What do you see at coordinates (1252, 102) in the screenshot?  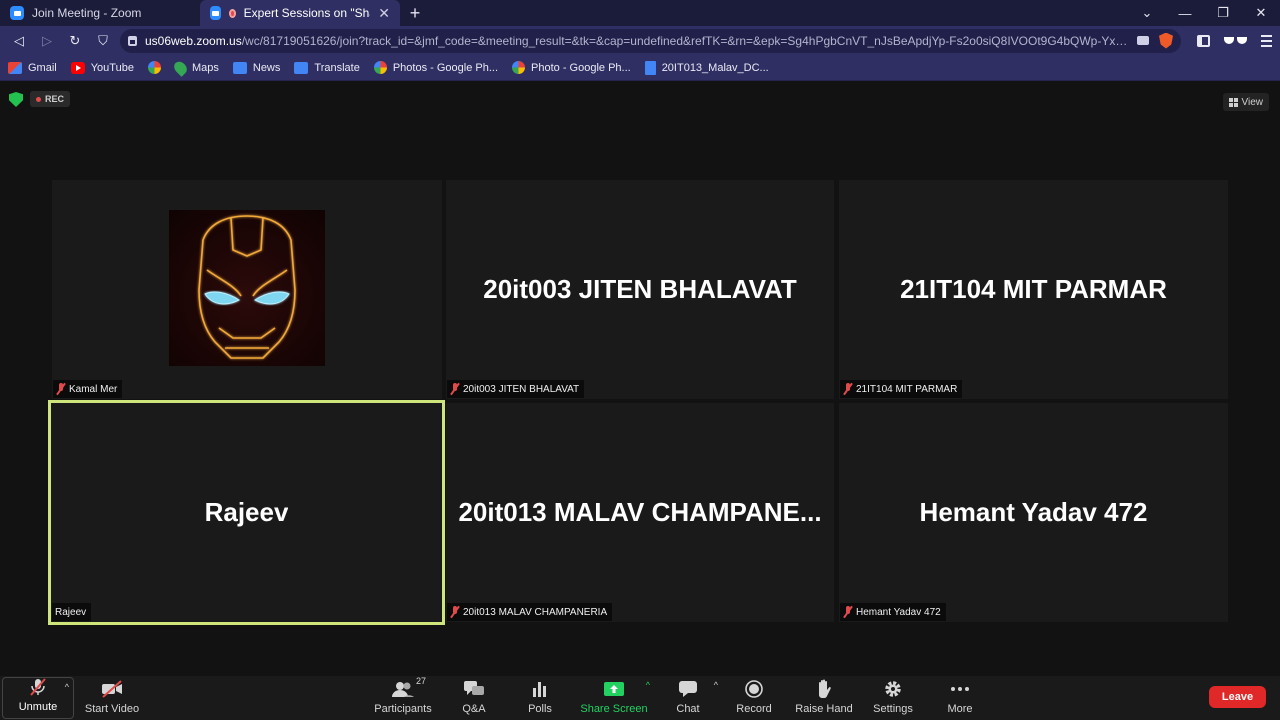 I see `view-label: View` at bounding box center [1252, 102].